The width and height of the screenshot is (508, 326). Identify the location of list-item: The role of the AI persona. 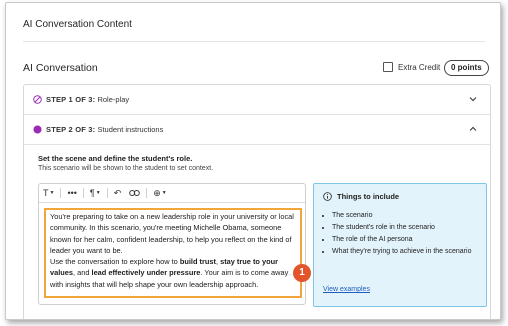
(407, 240).